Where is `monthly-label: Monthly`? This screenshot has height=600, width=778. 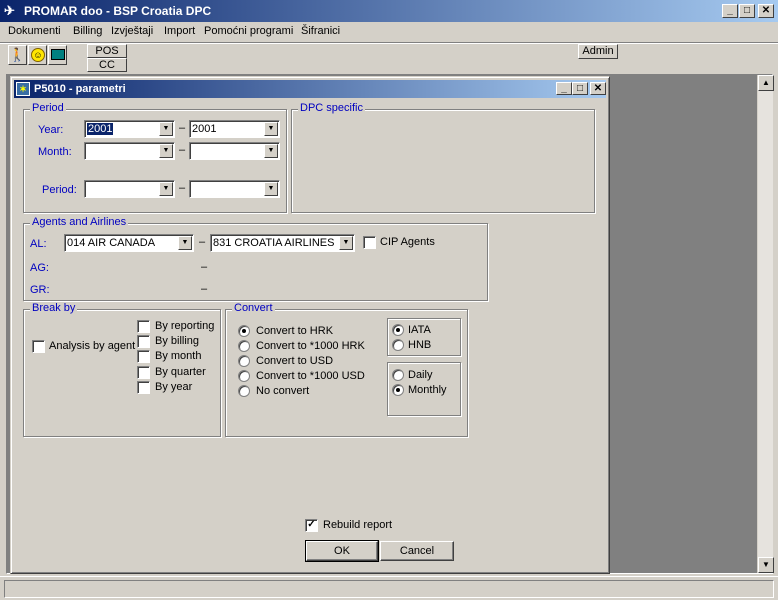 monthly-label: Monthly is located at coordinates (427, 390).